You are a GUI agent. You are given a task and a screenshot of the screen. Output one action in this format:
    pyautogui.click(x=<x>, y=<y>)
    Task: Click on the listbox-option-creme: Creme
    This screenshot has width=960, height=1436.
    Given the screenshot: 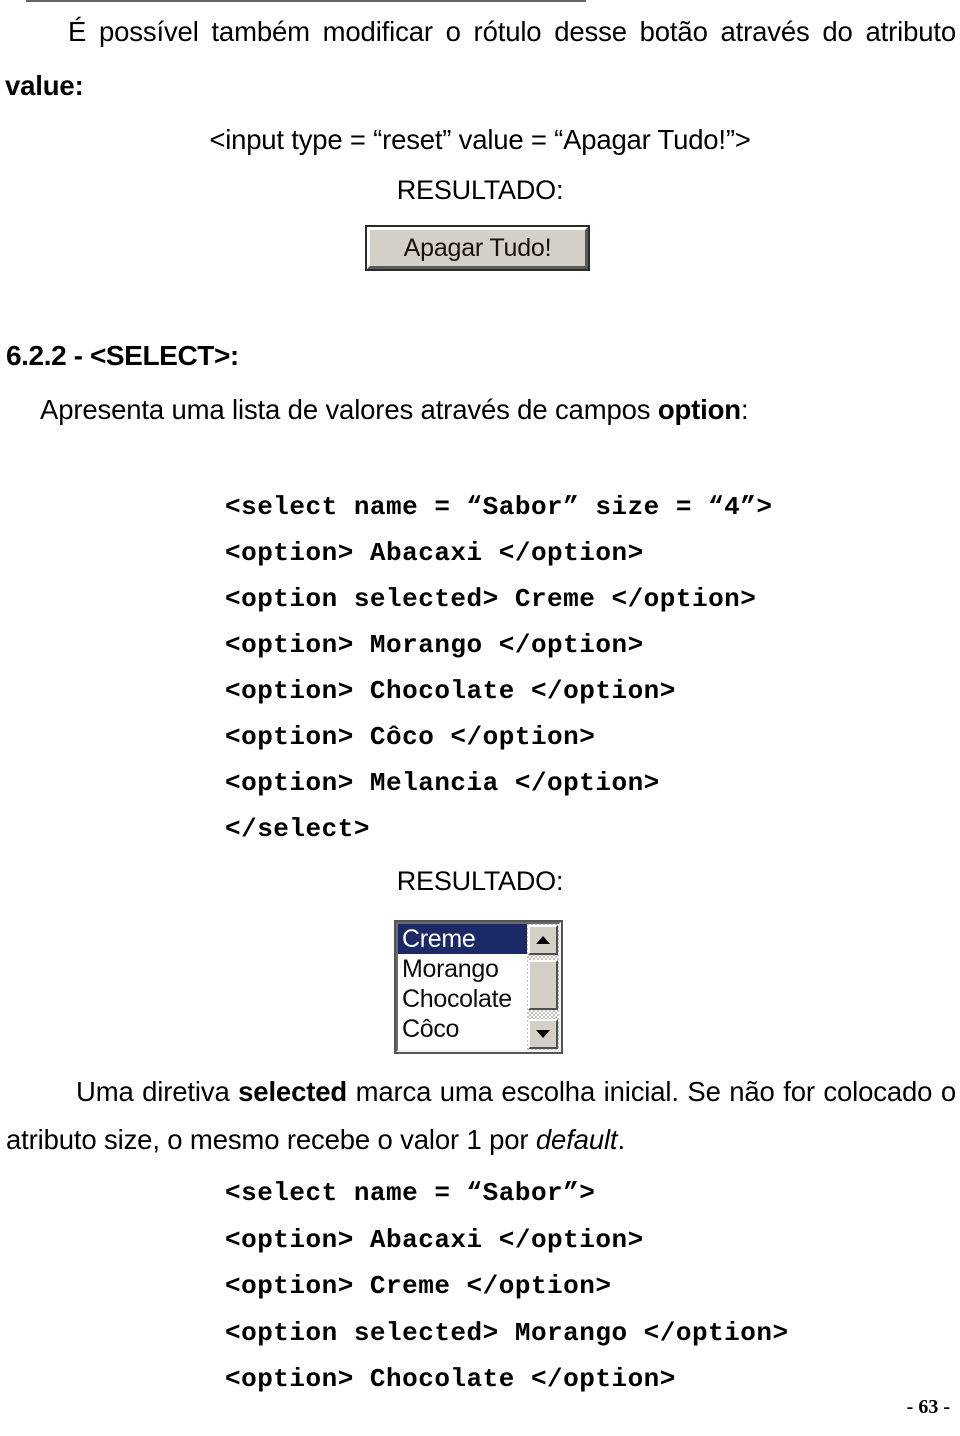 What is the action you would take?
    pyautogui.click(x=462, y=939)
    